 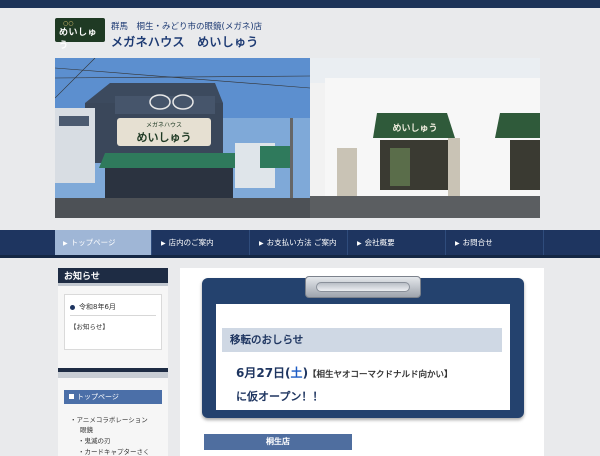 I want to click on news-box: 令和8年6月 【お知らせ】, so click(x=113, y=322).